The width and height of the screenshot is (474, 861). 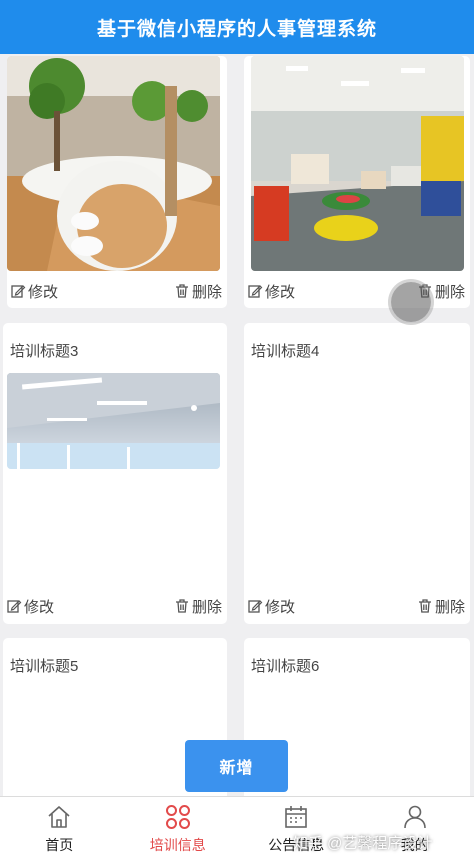 I want to click on watermark: 知乎 @艺馨程序设计, so click(x=362, y=842).